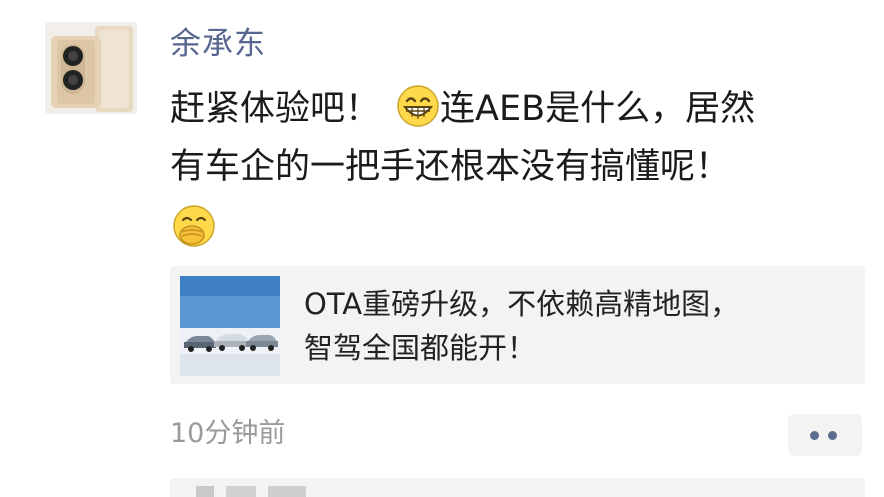 The width and height of the screenshot is (884, 497). What do you see at coordinates (228, 433) in the screenshot?
I see `post-timestamp: 10分钟前` at bounding box center [228, 433].